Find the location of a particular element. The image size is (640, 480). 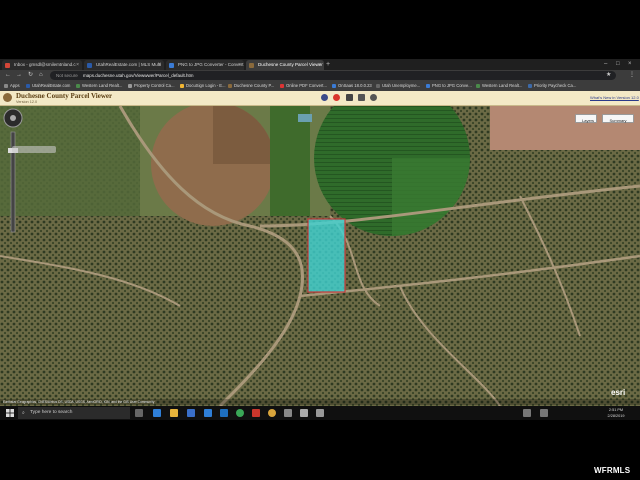

apps-icon is located at coordinates (6, 86).